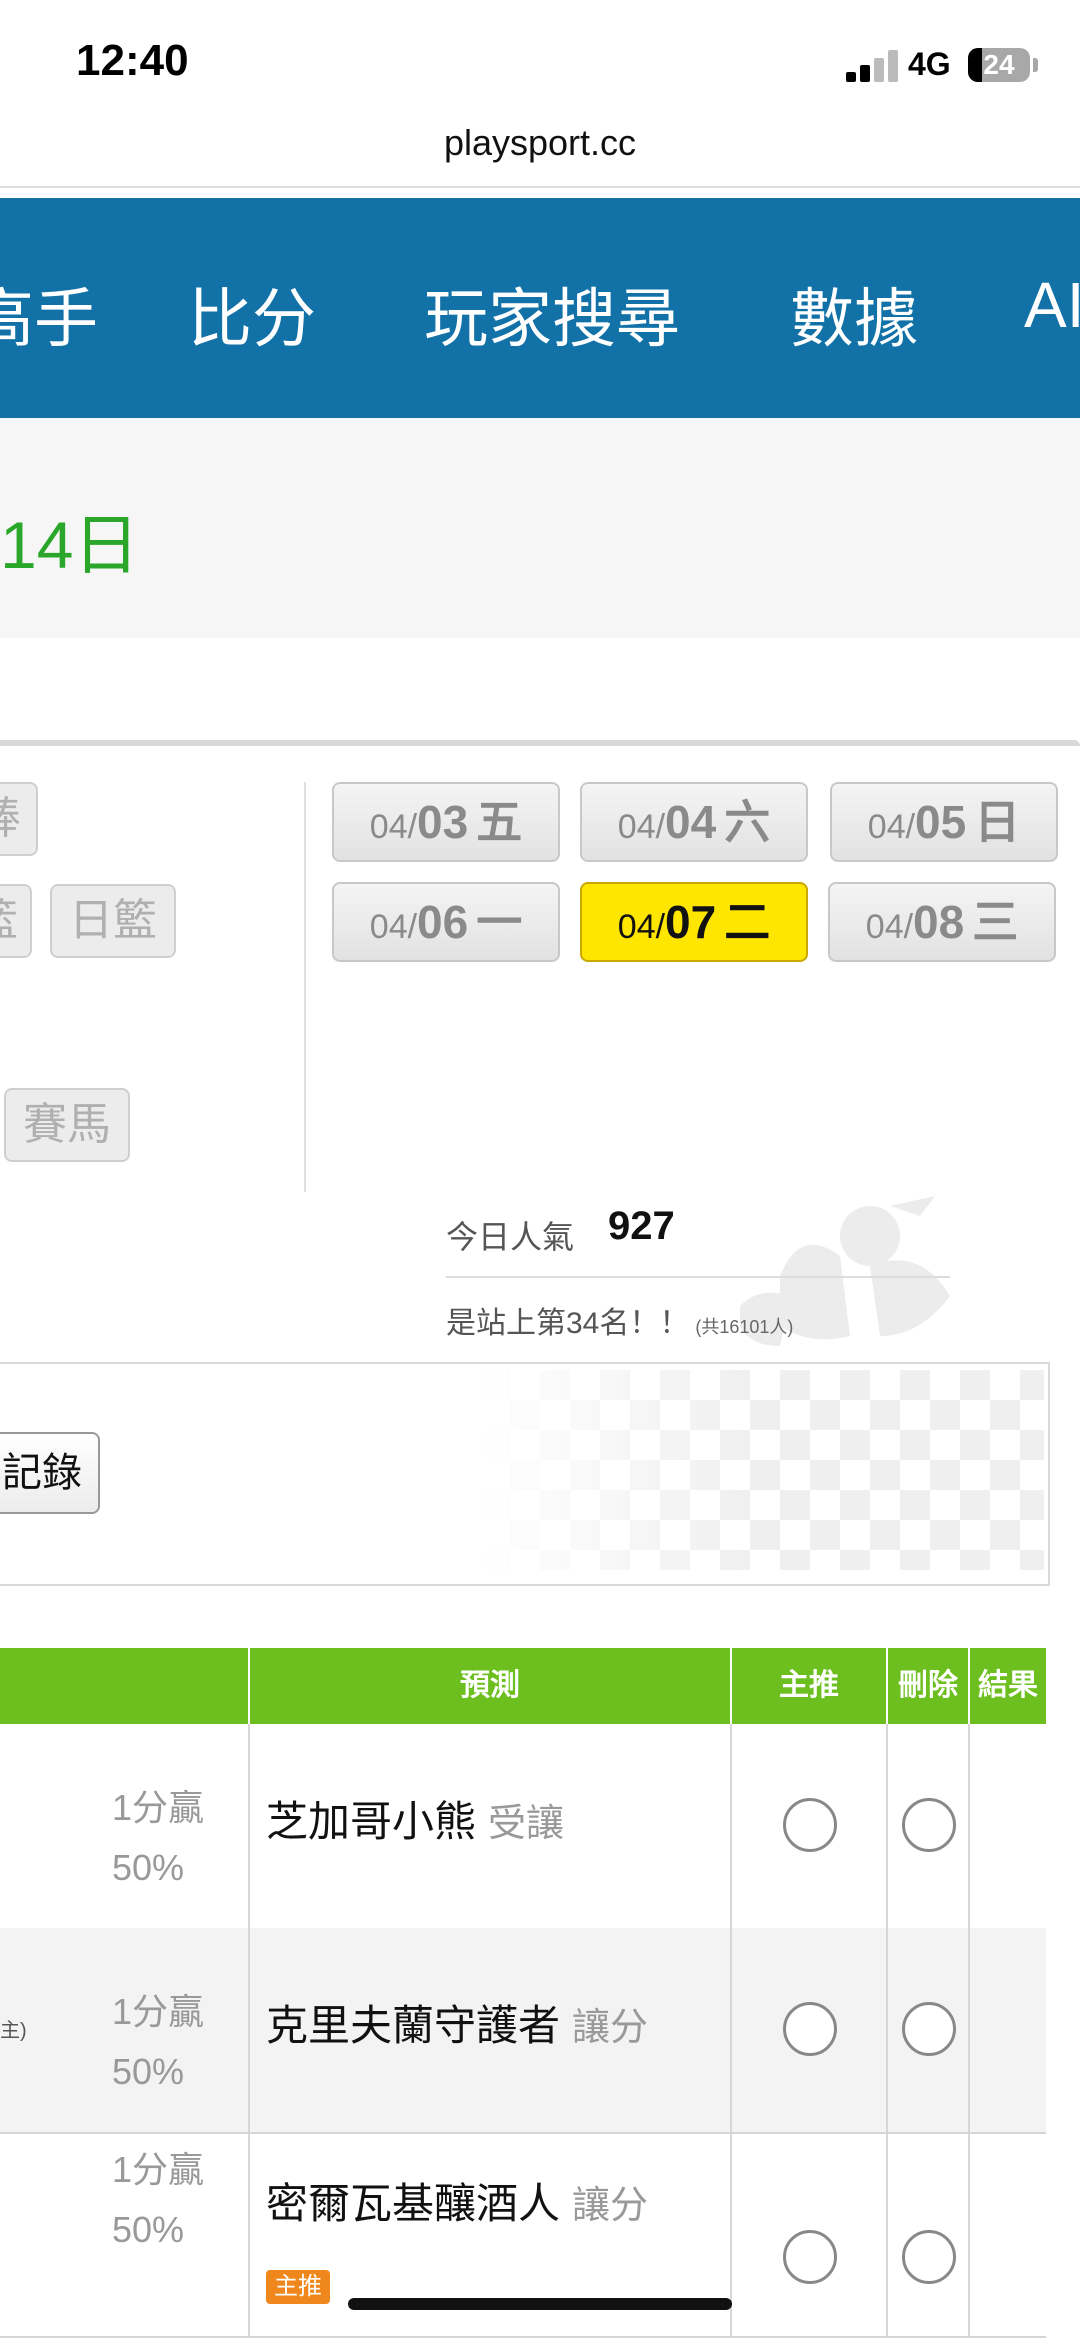 The image size is (1080, 2339). I want to click on date-button-0407-selected: 04/07 二, so click(694, 922).